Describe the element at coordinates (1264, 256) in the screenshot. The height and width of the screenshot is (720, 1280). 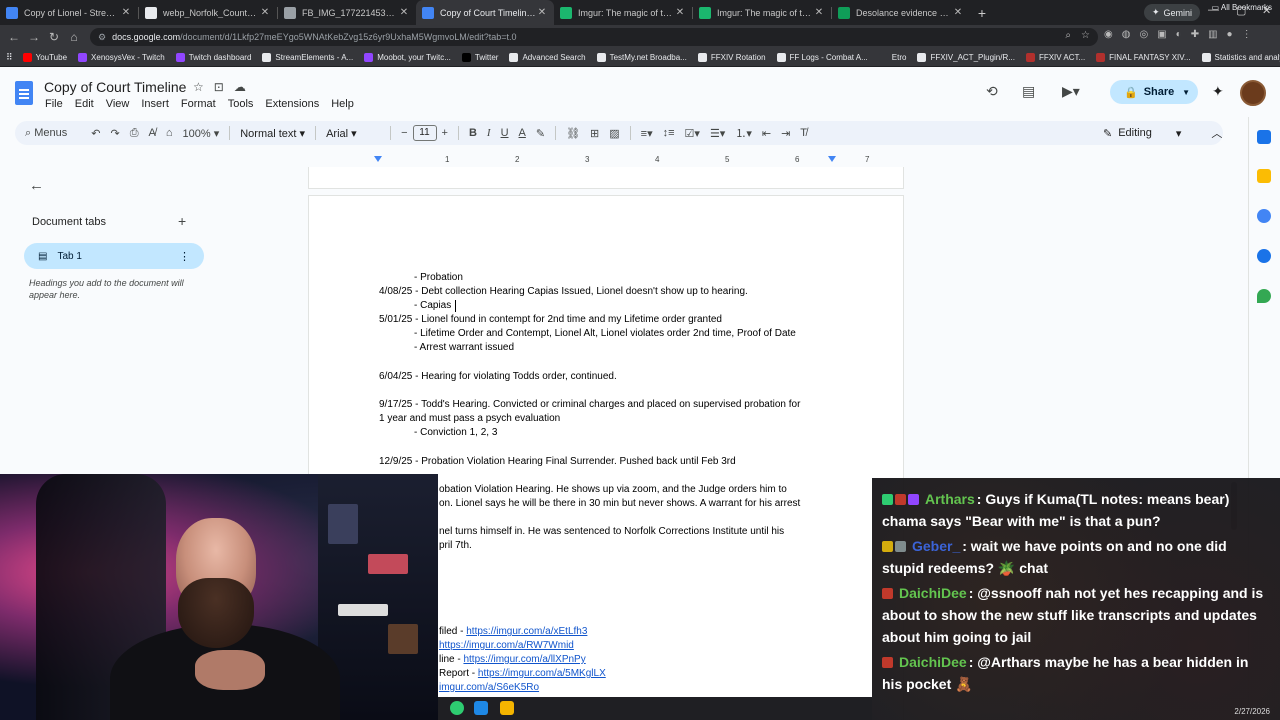
I see `contacts-icon` at that location.